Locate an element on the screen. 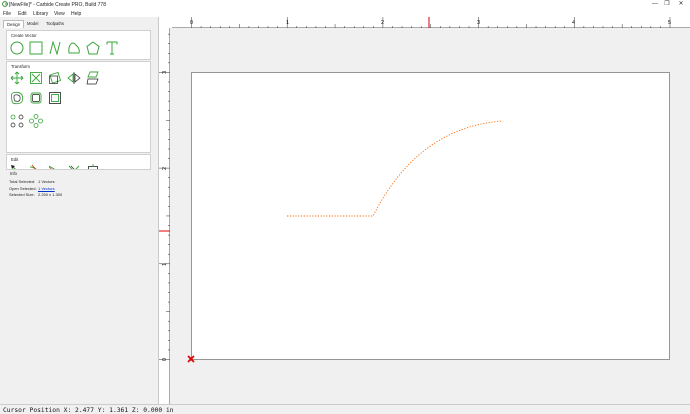  offset-icon is located at coordinates (17, 98).